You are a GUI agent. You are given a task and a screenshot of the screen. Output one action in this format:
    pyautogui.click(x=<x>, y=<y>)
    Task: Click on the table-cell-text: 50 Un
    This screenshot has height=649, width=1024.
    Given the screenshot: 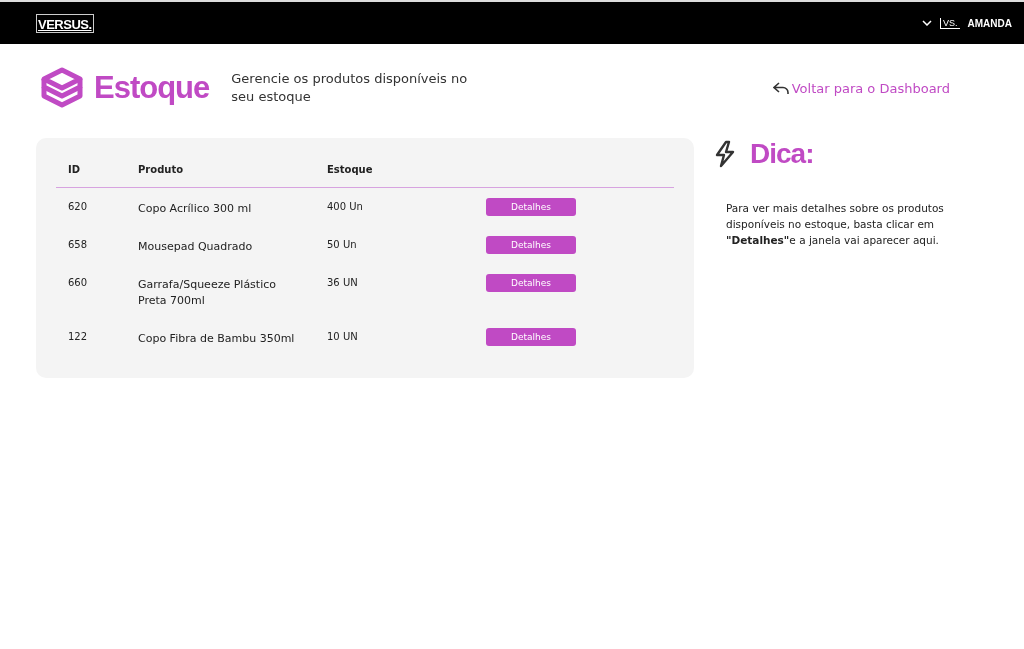 What is the action you would take?
    pyautogui.click(x=342, y=244)
    